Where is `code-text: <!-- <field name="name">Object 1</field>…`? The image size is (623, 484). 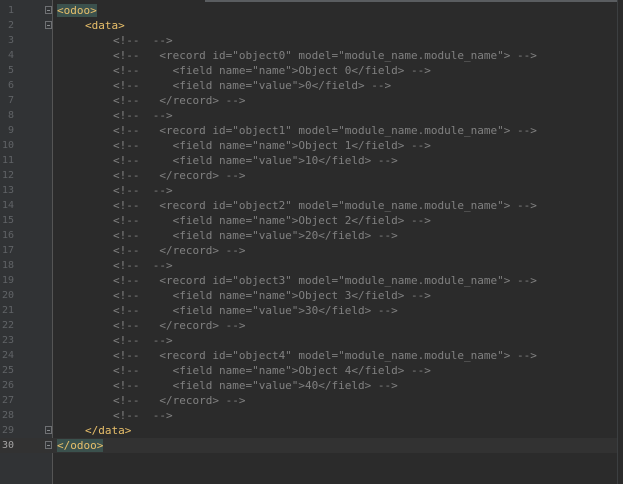 code-text: <!-- <field name="name">Object 1</field>… is located at coordinates (272, 145).